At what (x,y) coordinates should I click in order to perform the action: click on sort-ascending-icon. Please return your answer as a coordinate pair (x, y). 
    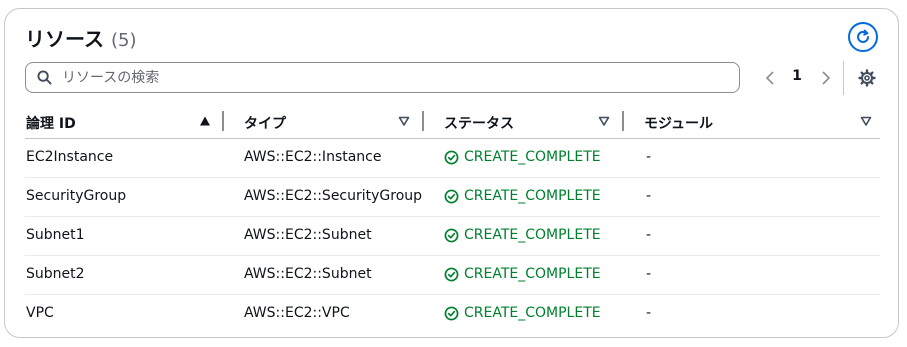
    Looking at the image, I should click on (205, 121).